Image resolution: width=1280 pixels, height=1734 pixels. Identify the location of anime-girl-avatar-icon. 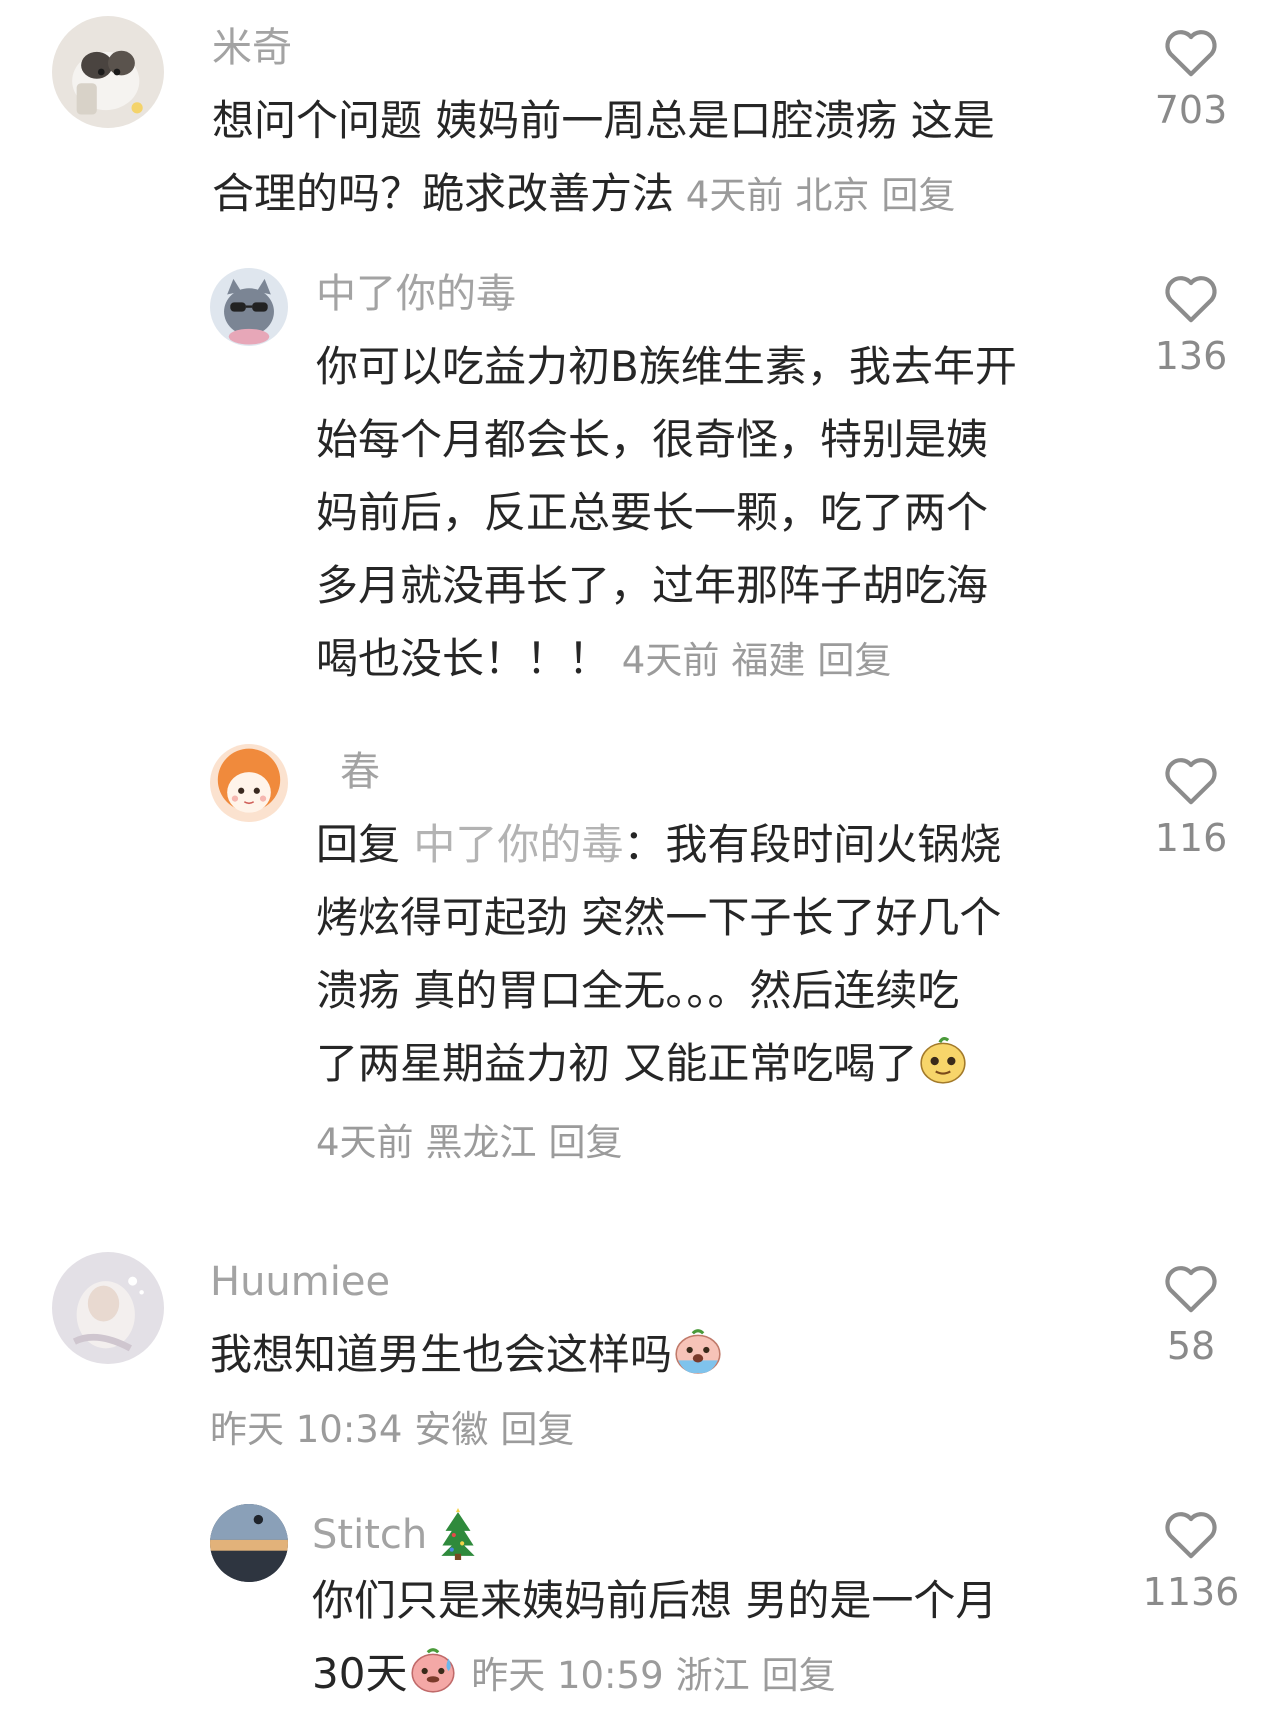
(249, 783).